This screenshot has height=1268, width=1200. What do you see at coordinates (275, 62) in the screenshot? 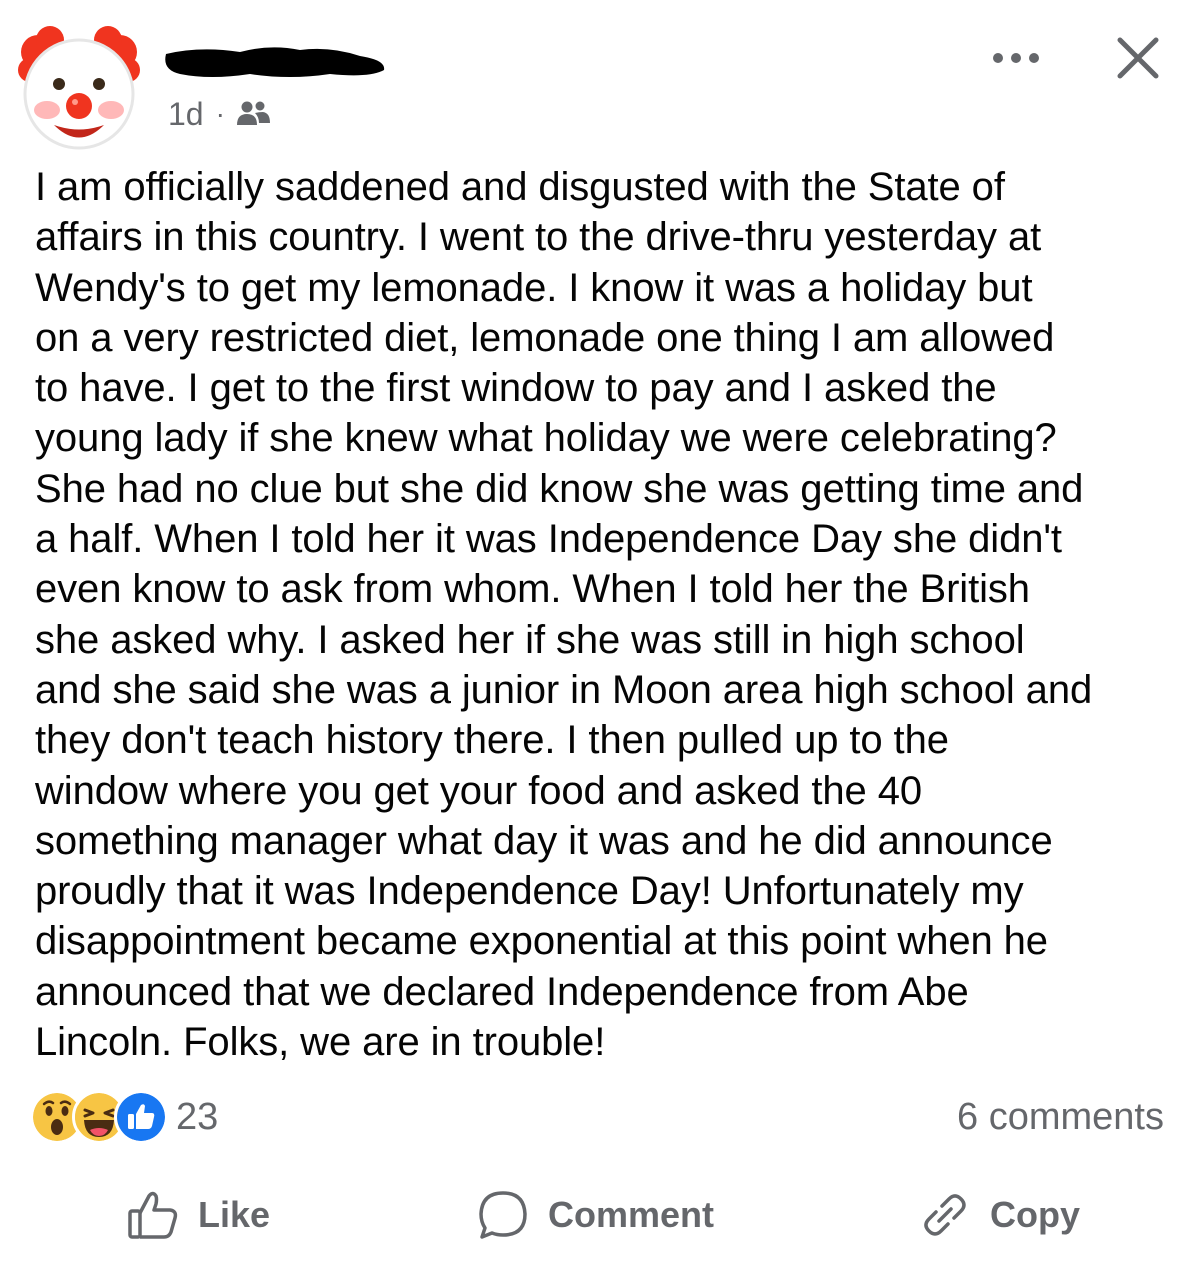
I see `author-name-redacted` at bounding box center [275, 62].